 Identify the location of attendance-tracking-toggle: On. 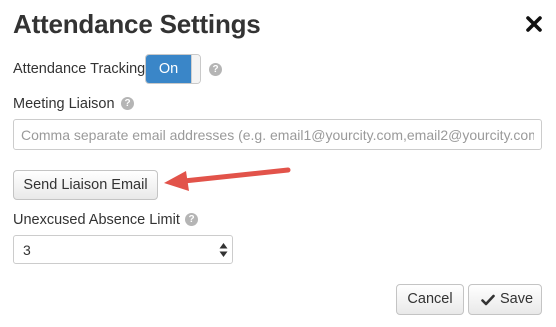
(173, 69).